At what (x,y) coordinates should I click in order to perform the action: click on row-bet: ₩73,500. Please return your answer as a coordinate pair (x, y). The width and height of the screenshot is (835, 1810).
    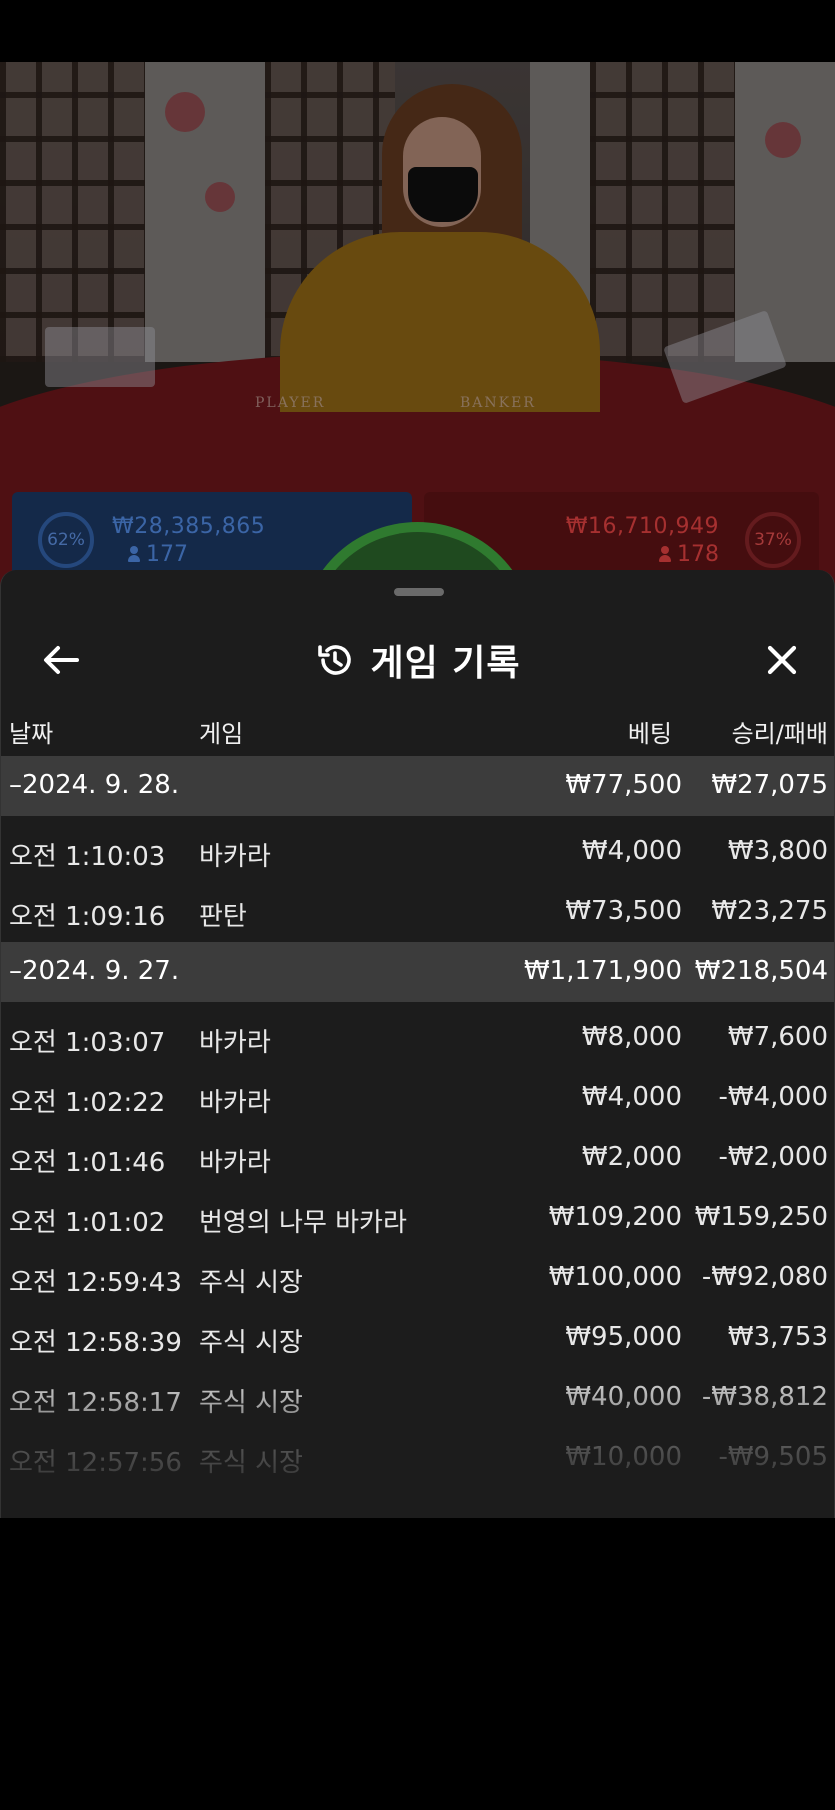
    Looking at the image, I should click on (623, 911).